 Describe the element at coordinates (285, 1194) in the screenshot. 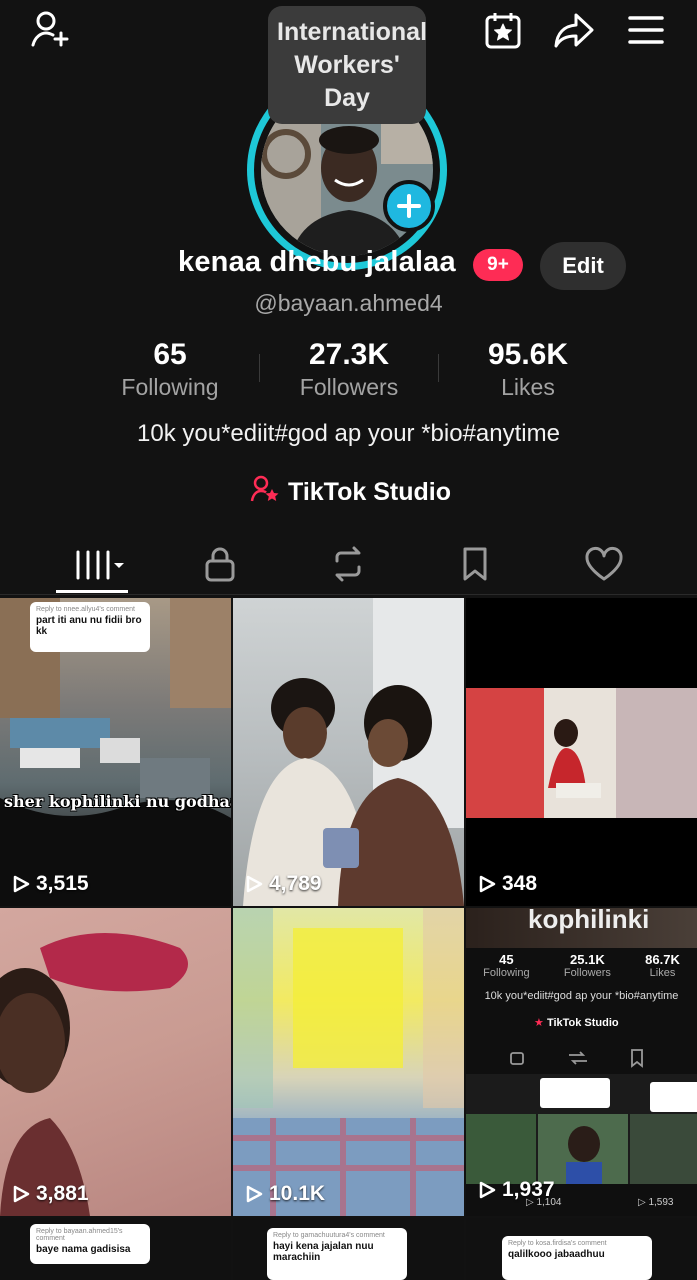

I see `view-count: 10.1K` at that location.